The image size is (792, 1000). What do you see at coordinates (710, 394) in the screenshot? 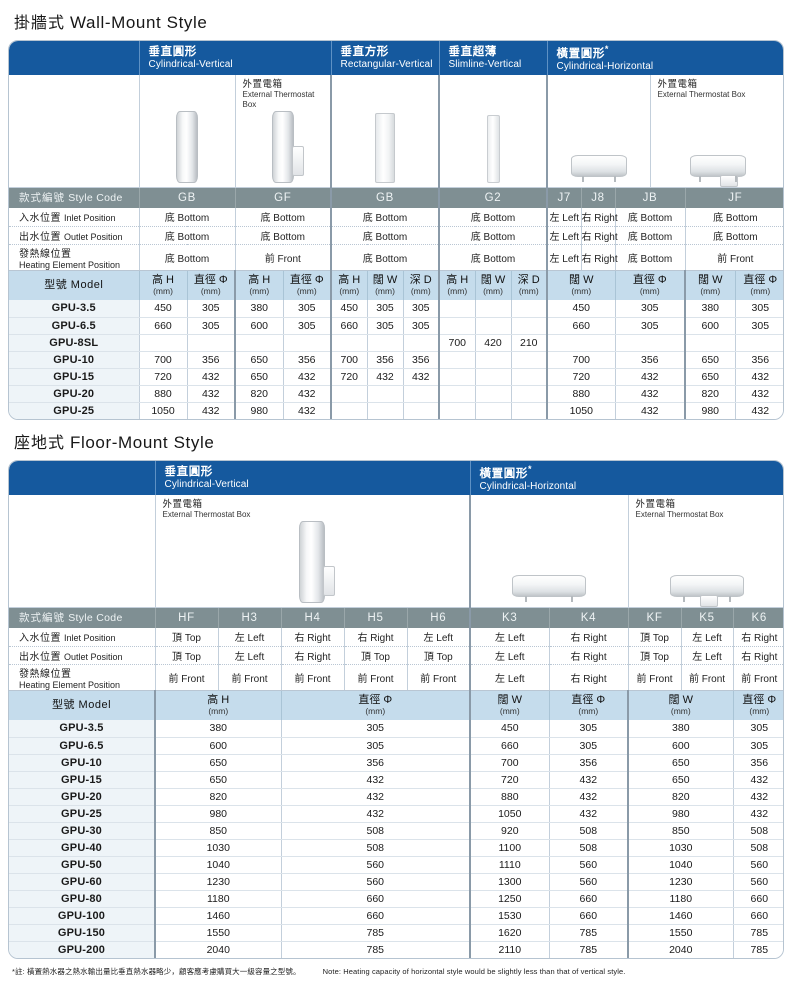
I see `dim-cell: 820` at bounding box center [710, 394].